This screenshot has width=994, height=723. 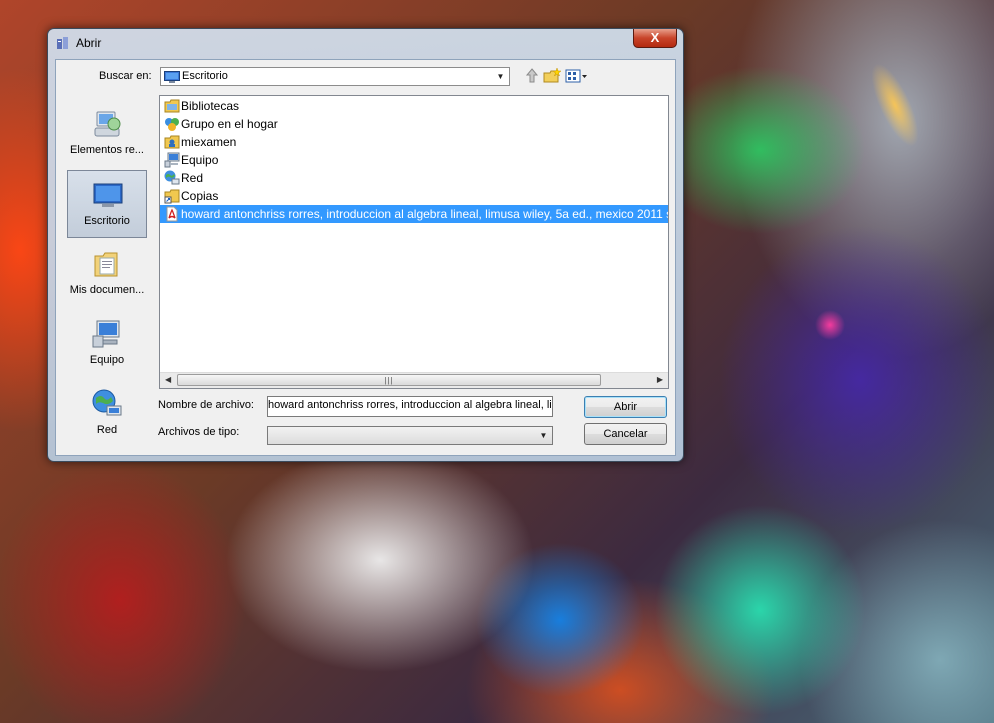 I want to click on new-folder-icon, so click(x=552, y=76).